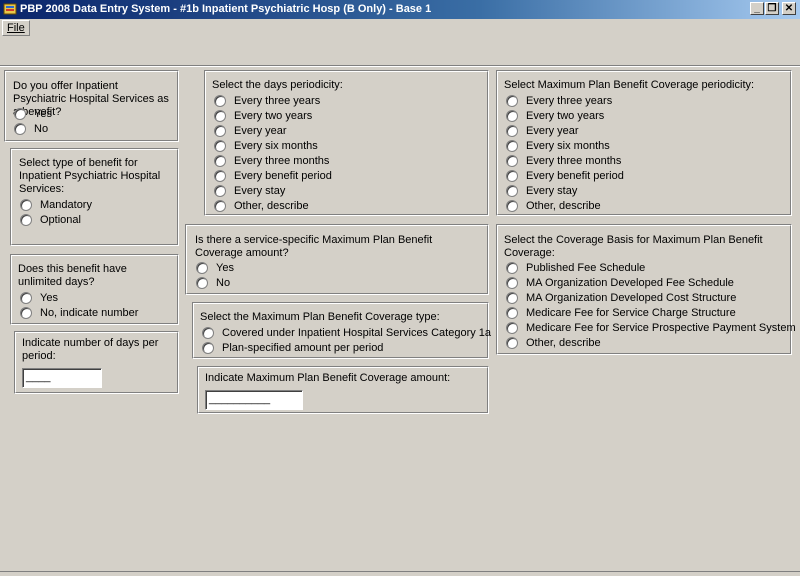 Image resolution: width=800 pixels, height=576 pixels. What do you see at coordinates (400, 28) in the screenshot?
I see `menu-bar: File` at bounding box center [400, 28].